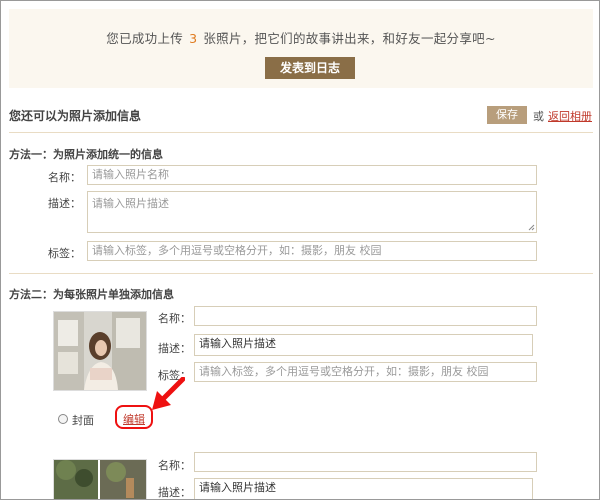  I want to click on method-one-title: 方法一：为照片添加统一的信息, so click(86, 154).